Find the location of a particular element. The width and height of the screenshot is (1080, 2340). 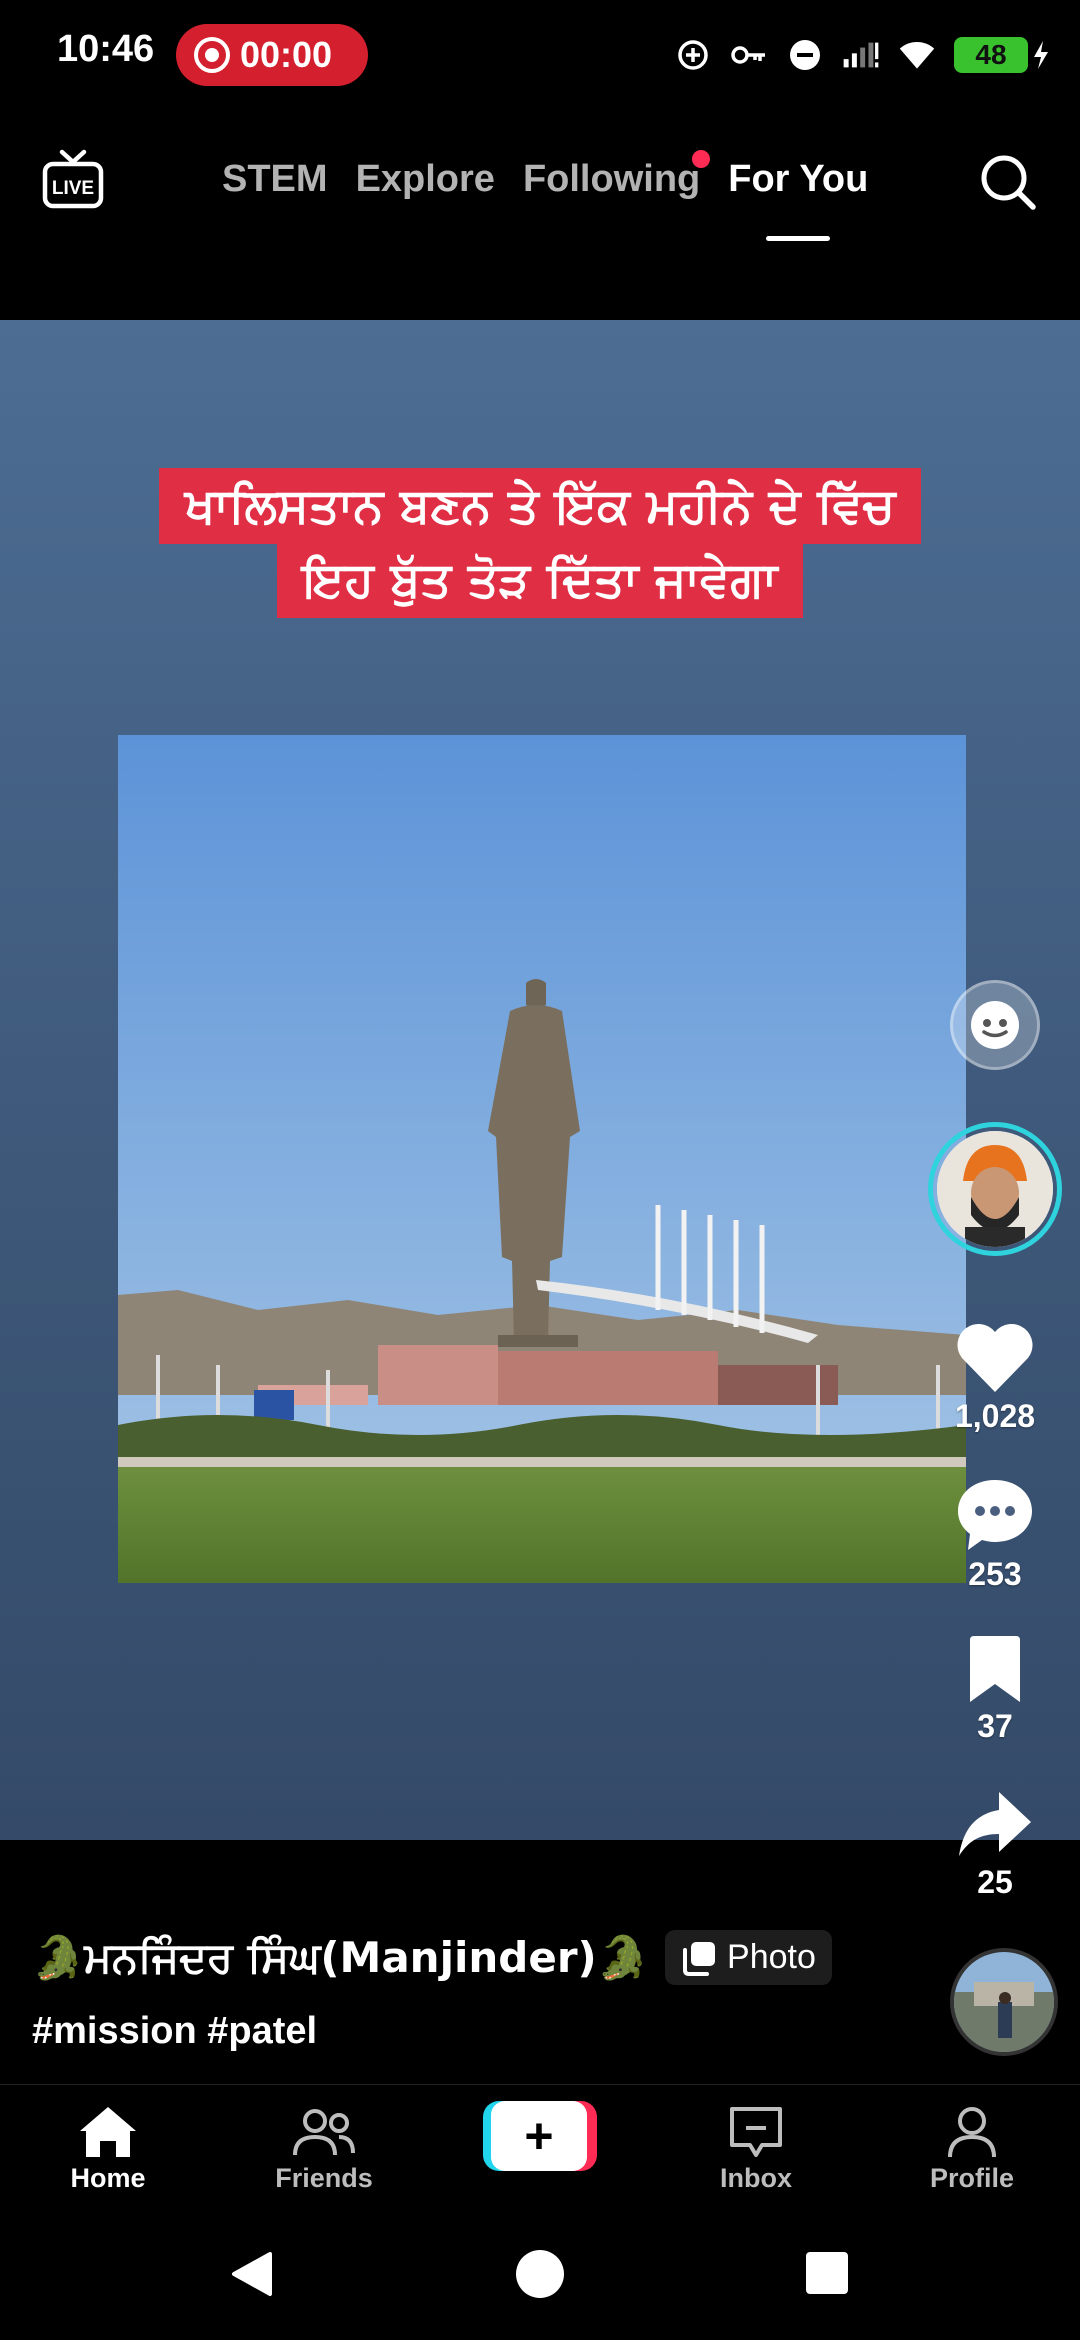

status-icons: 48 is located at coordinates (862, 55).